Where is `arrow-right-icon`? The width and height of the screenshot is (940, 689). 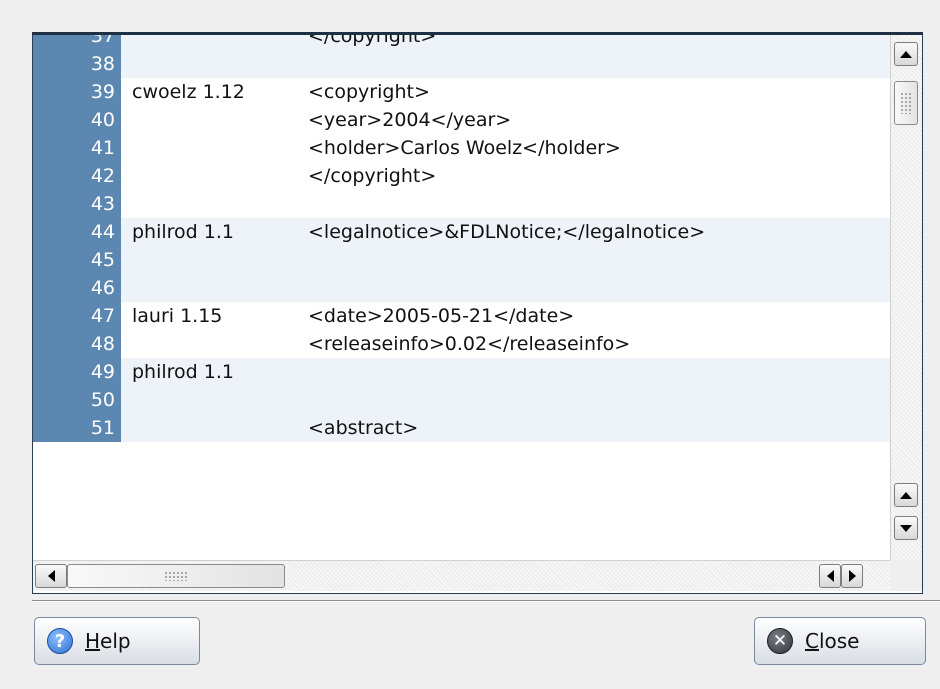
arrow-right-icon is located at coordinates (852, 576).